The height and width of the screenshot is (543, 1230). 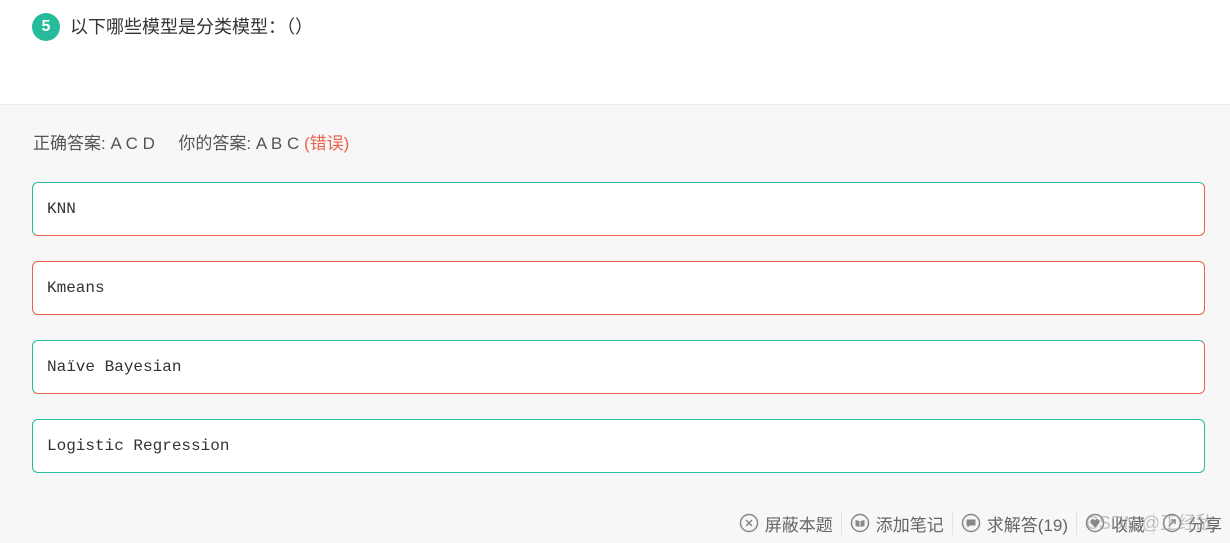 What do you see at coordinates (1027, 525) in the screenshot?
I see `ask-label: 求解答(19)` at bounding box center [1027, 525].